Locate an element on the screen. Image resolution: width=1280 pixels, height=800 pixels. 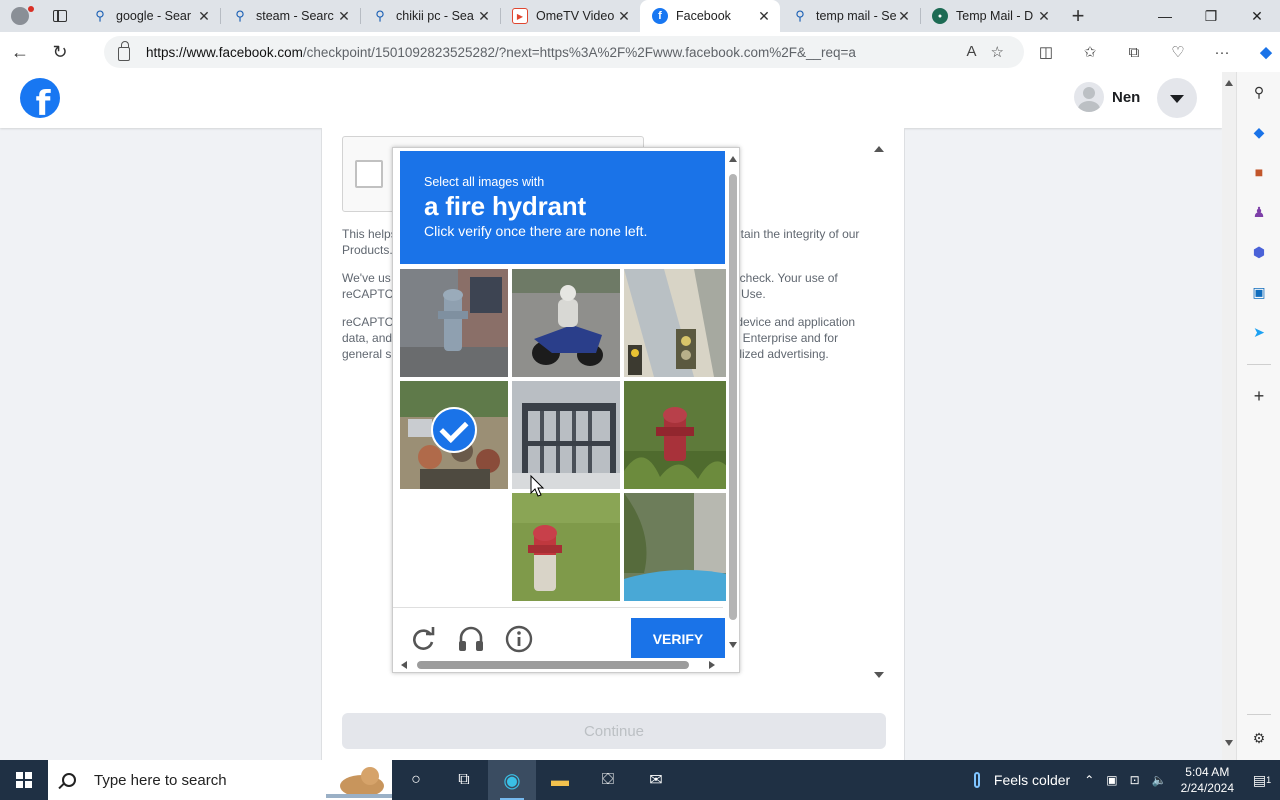
scroll-left-arrow is located at coordinates (404, 665).